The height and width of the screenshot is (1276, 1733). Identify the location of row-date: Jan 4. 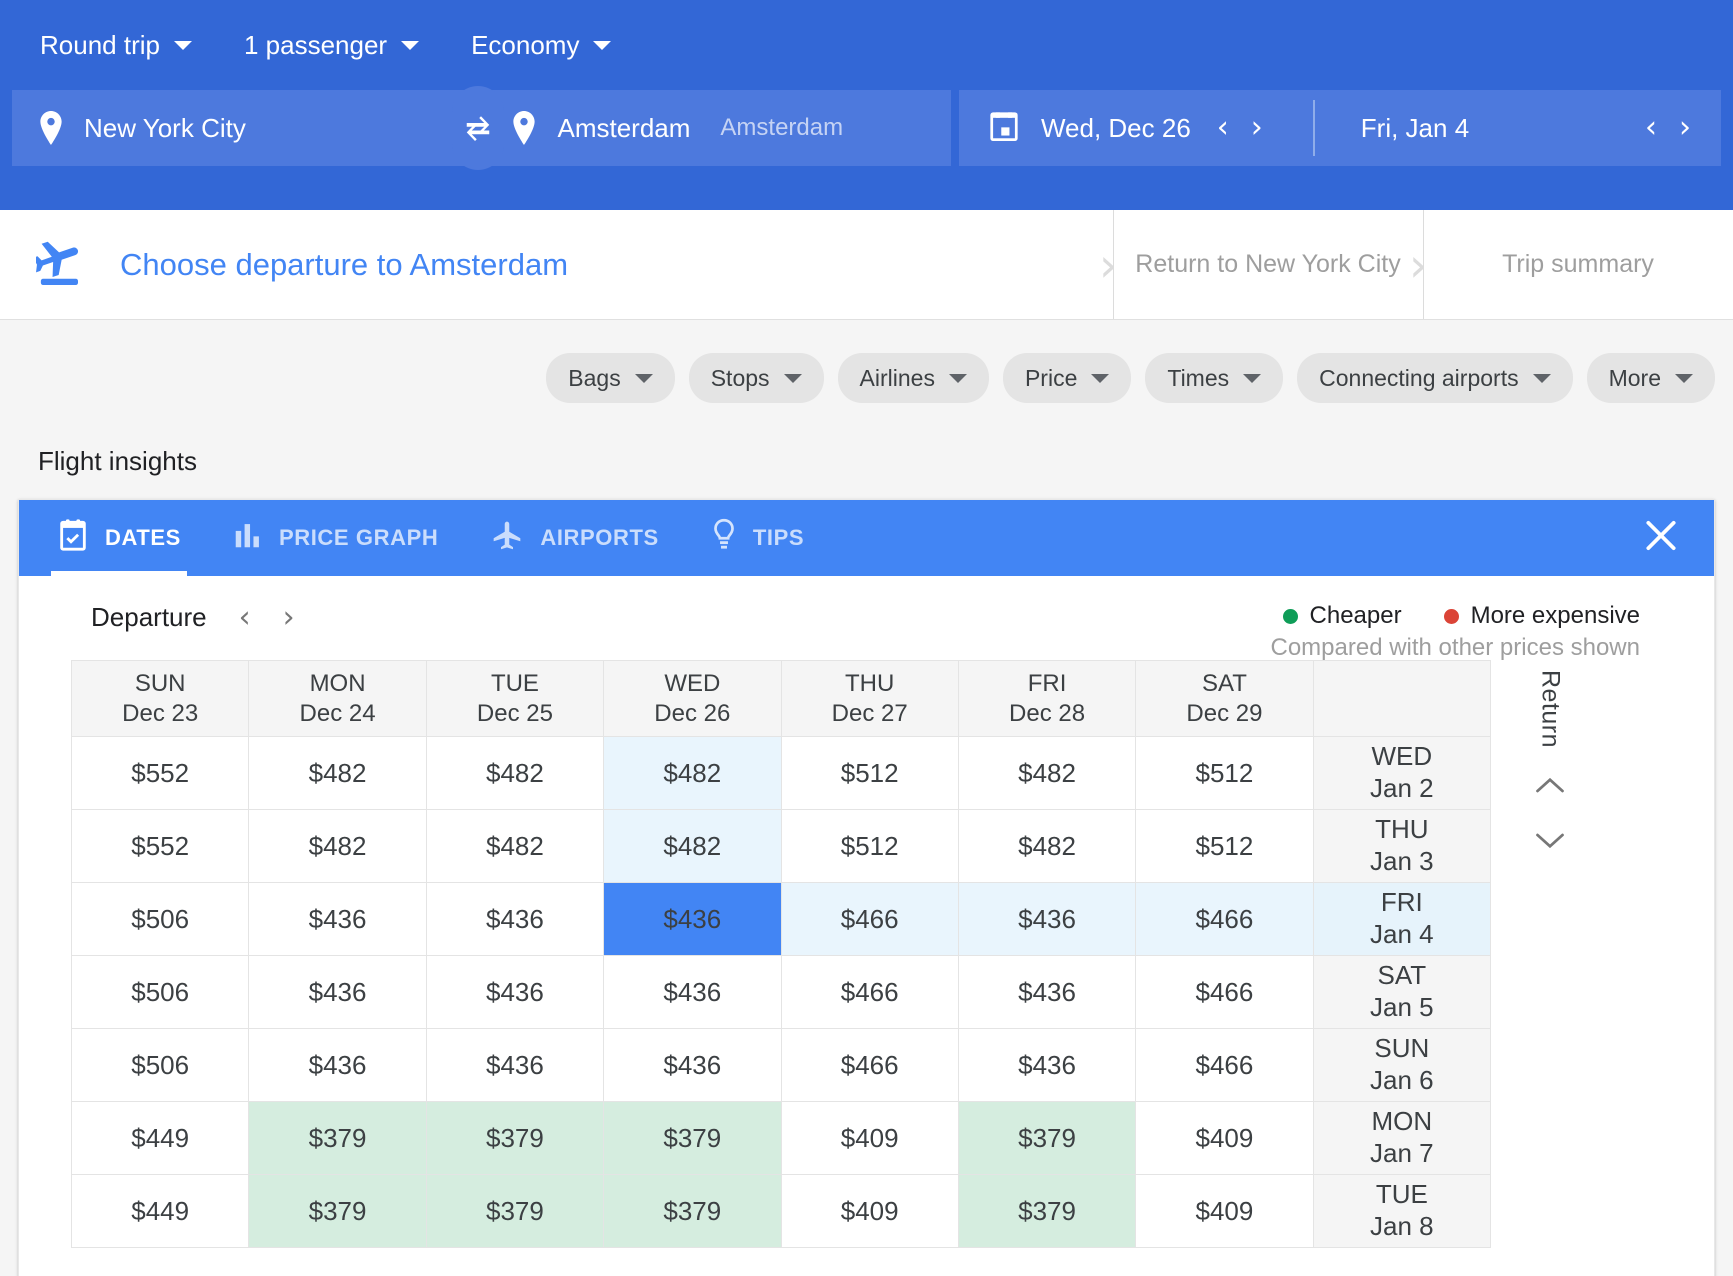
(1402, 934).